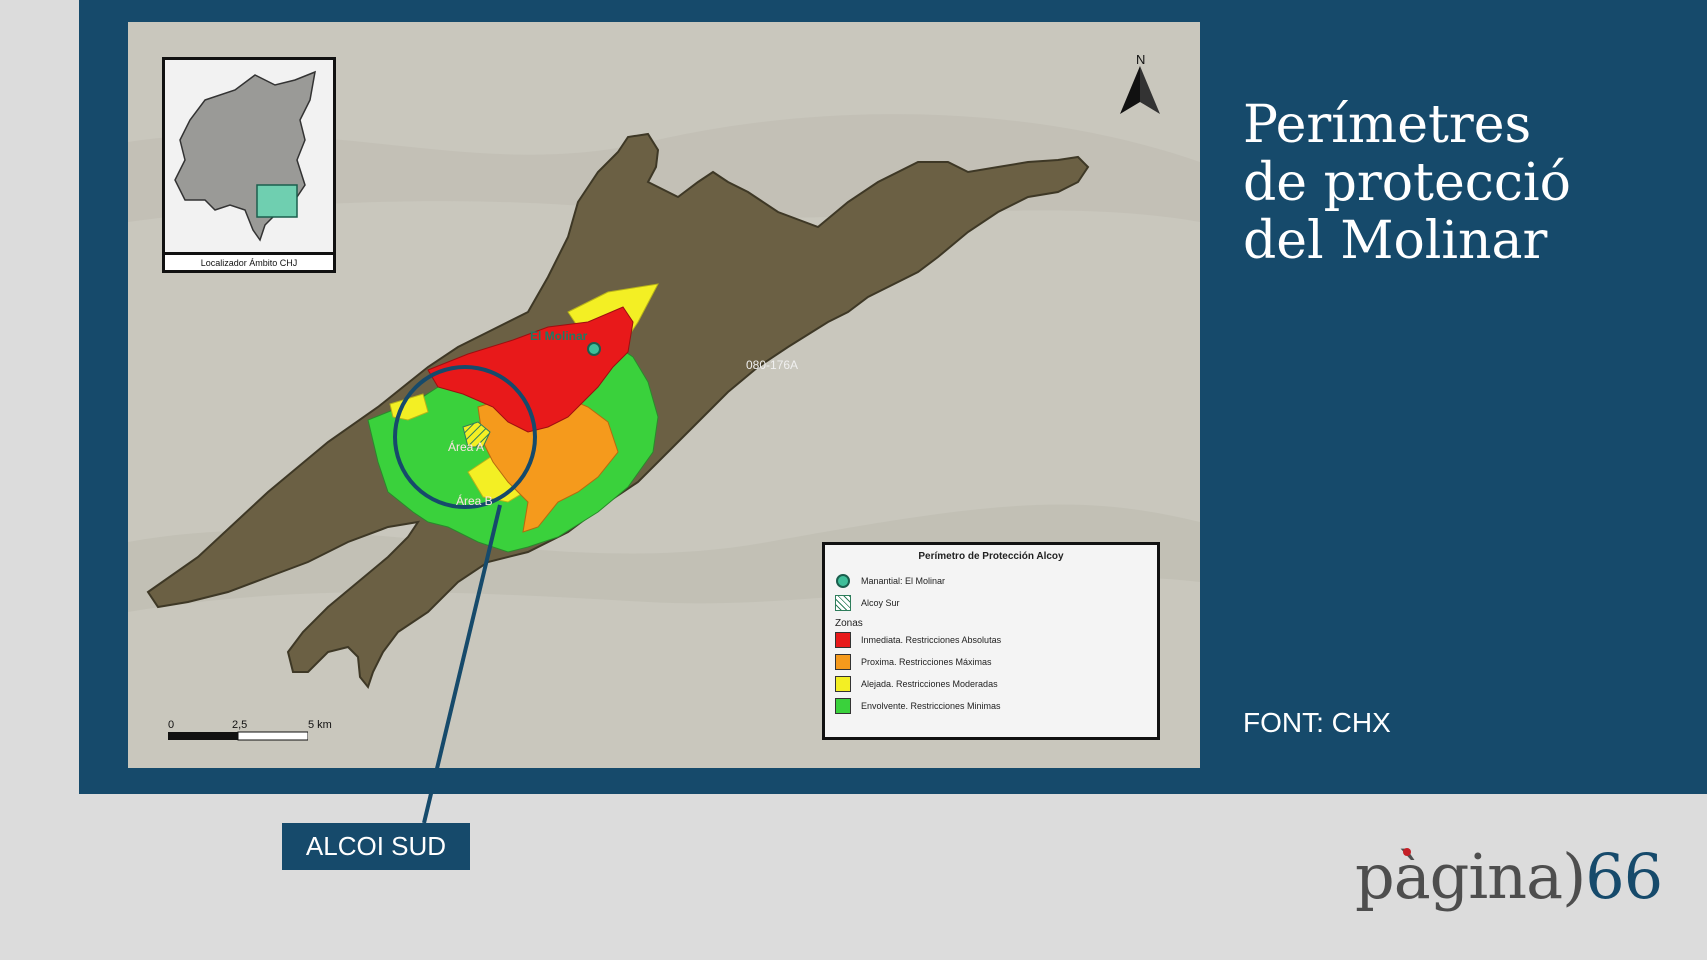 The image size is (1707, 960). I want to click on scale-zero: 0, so click(171, 725).